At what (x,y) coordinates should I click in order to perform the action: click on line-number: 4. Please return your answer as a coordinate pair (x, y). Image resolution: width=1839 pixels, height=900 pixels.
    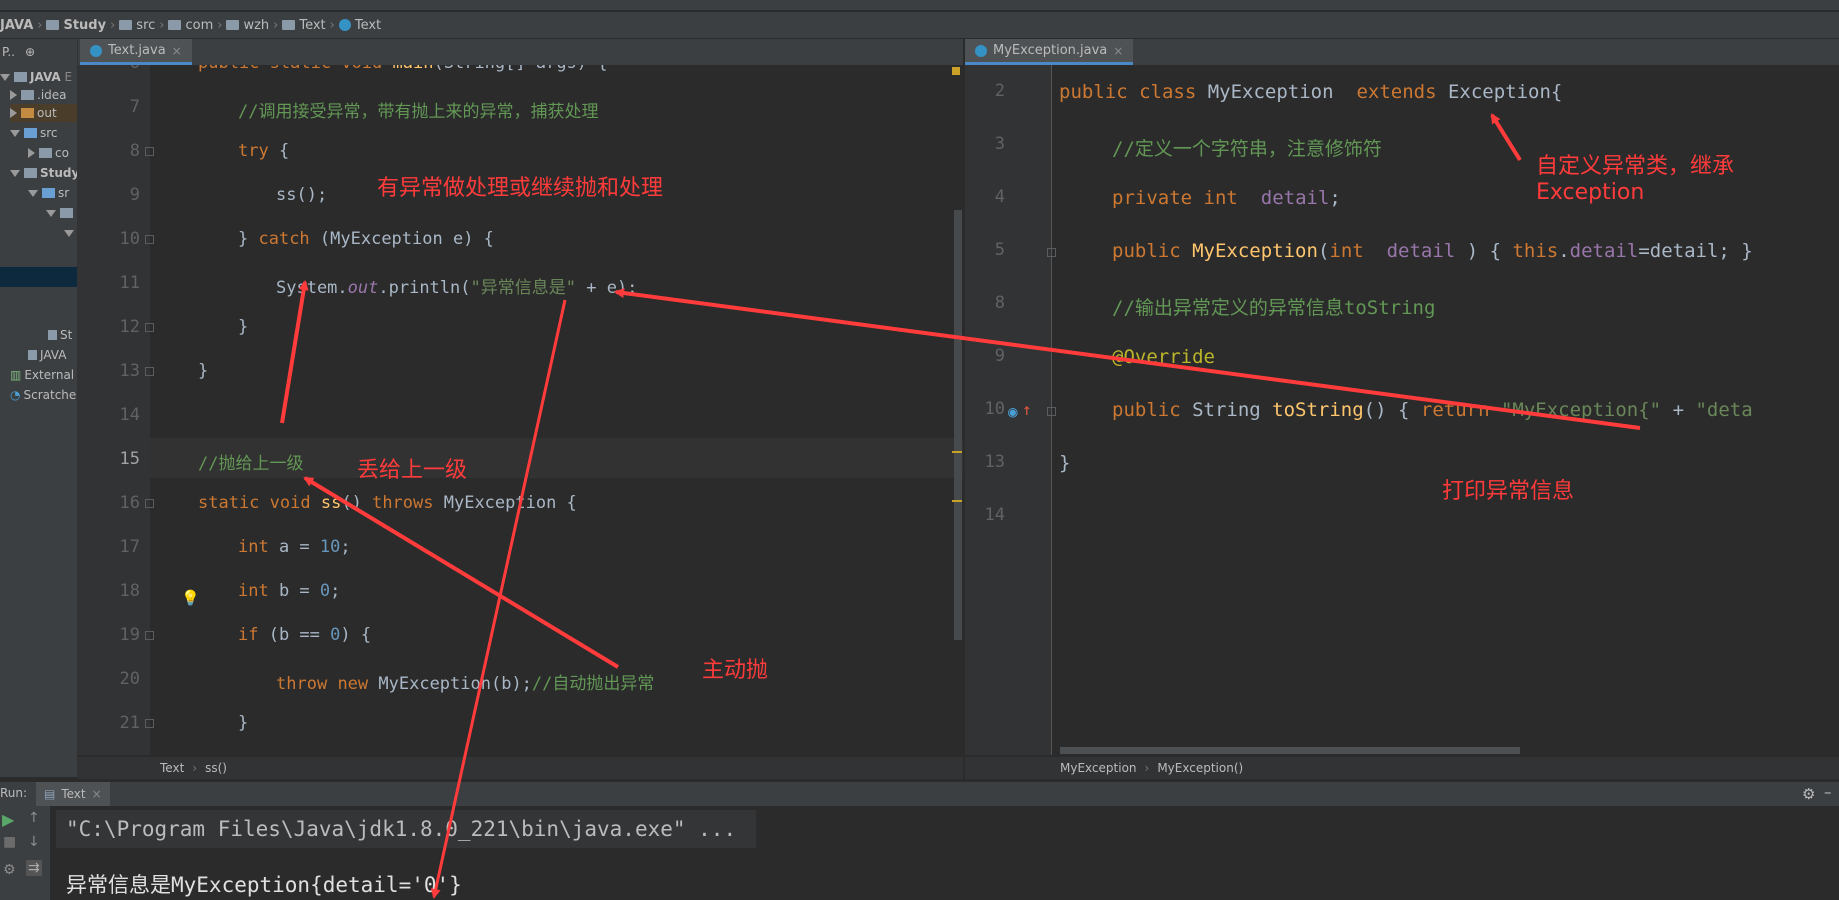
    Looking at the image, I should click on (999, 197).